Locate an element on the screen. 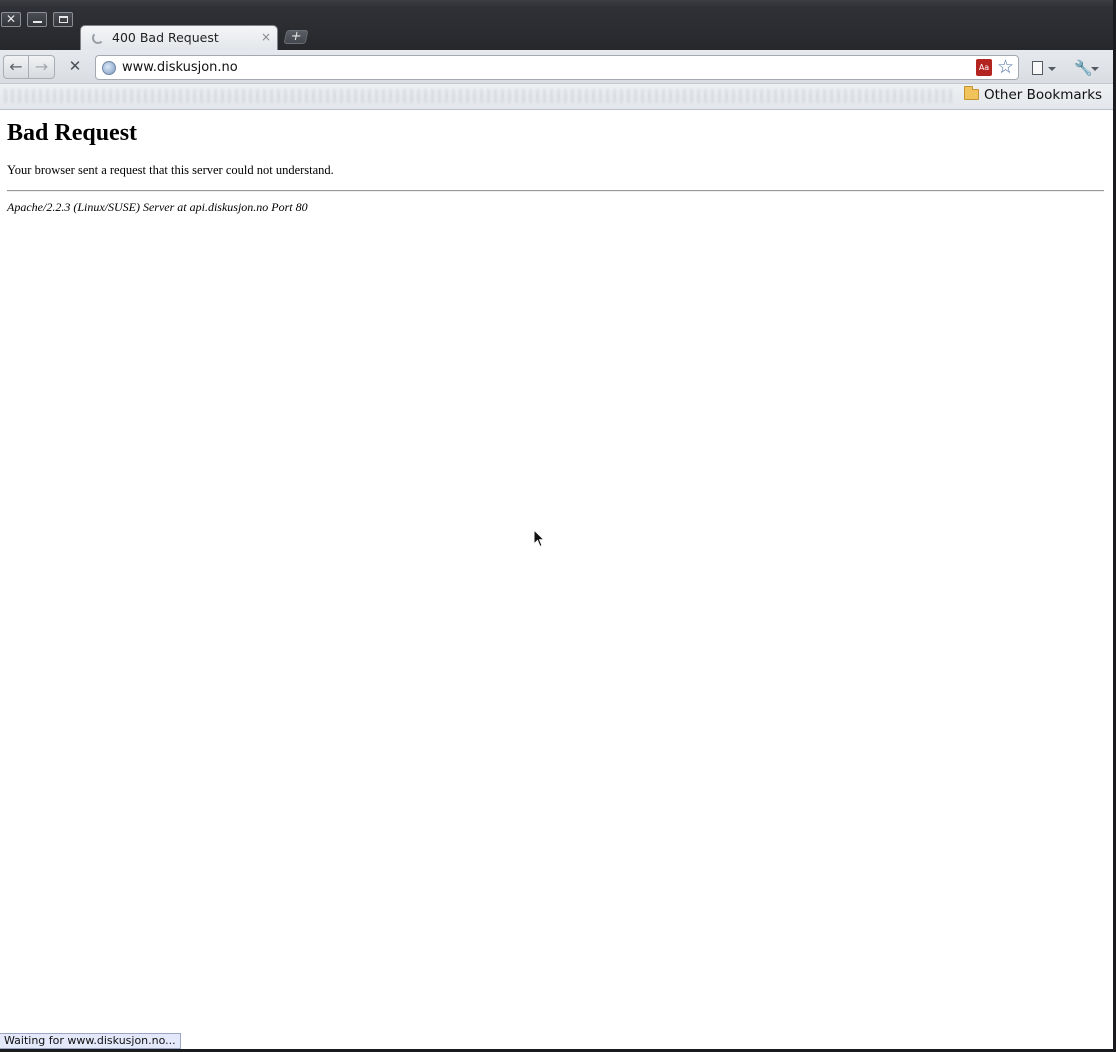 The height and width of the screenshot is (1052, 1116). globe-icon is located at coordinates (109, 68).